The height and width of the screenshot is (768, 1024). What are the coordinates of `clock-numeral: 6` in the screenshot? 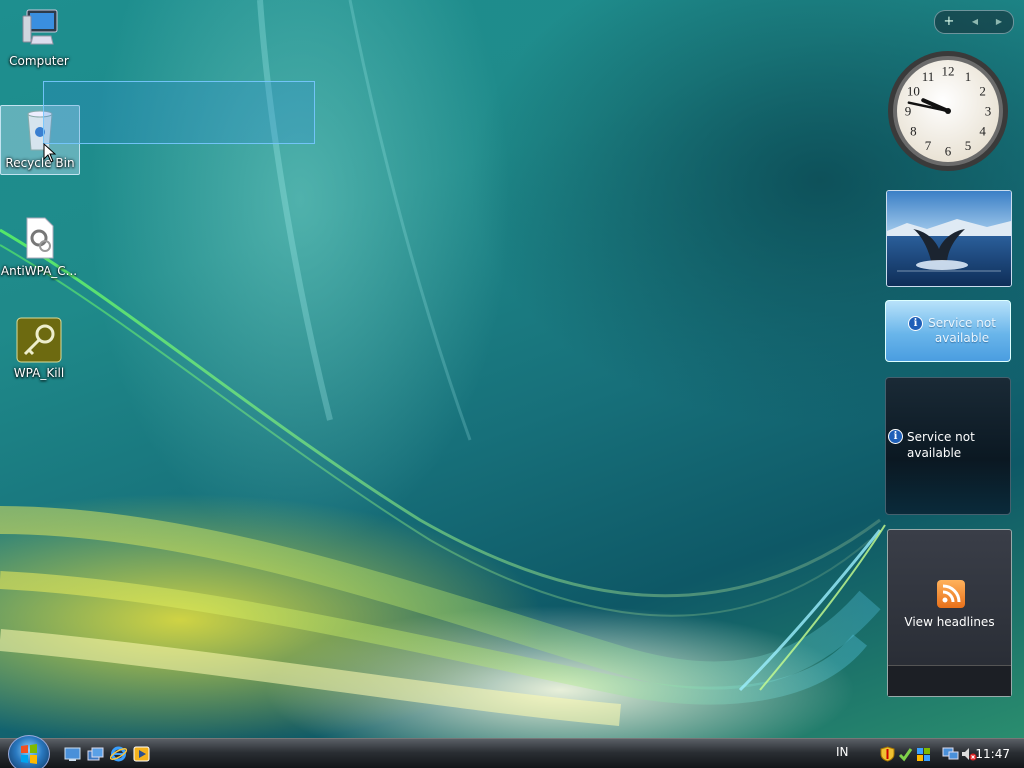 It's located at (948, 151).